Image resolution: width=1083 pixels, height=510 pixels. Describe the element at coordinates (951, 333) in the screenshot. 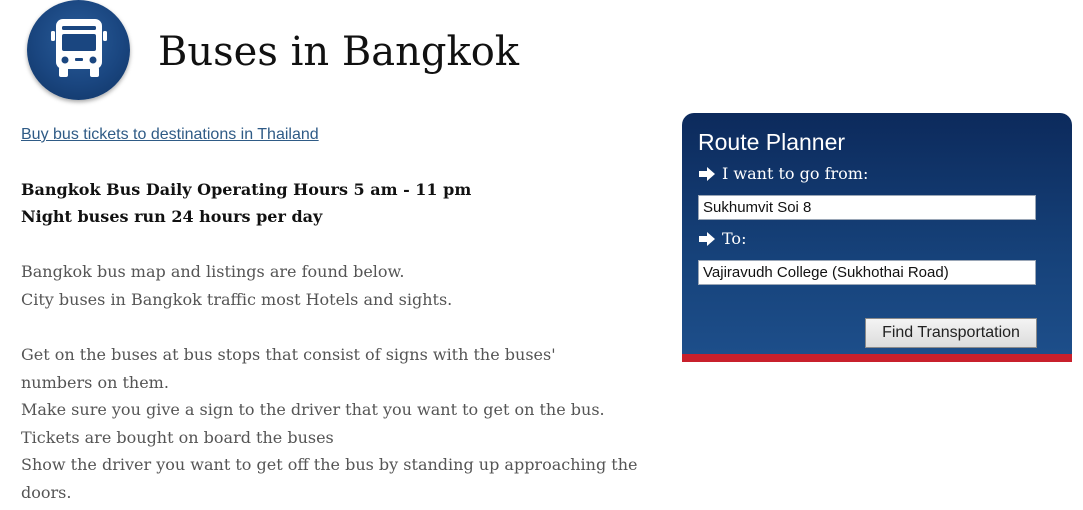

I see `find-transportation-button: Find Transportation` at that location.